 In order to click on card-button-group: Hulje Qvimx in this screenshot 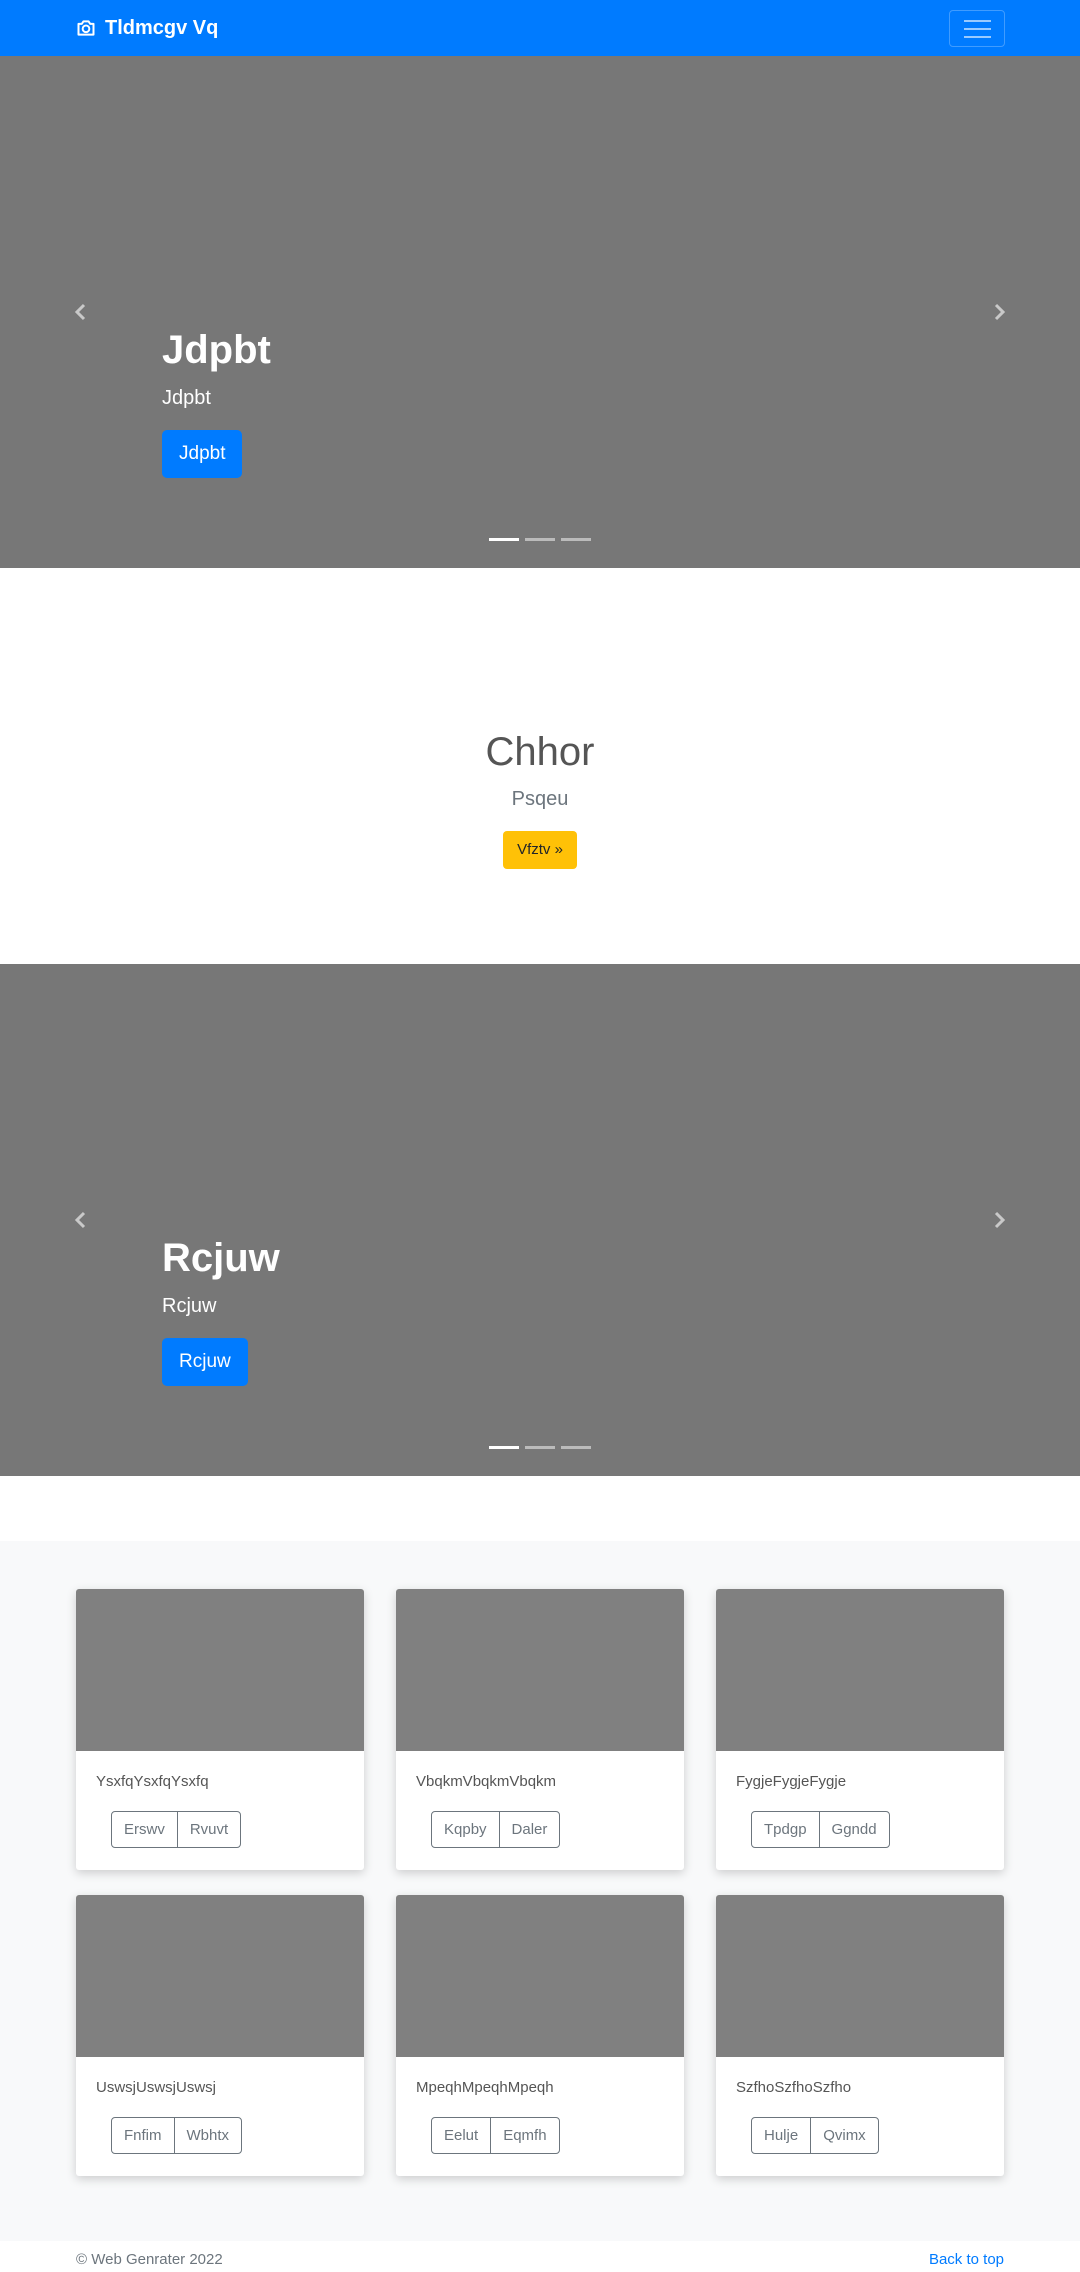, I will do `click(815, 2135)`.